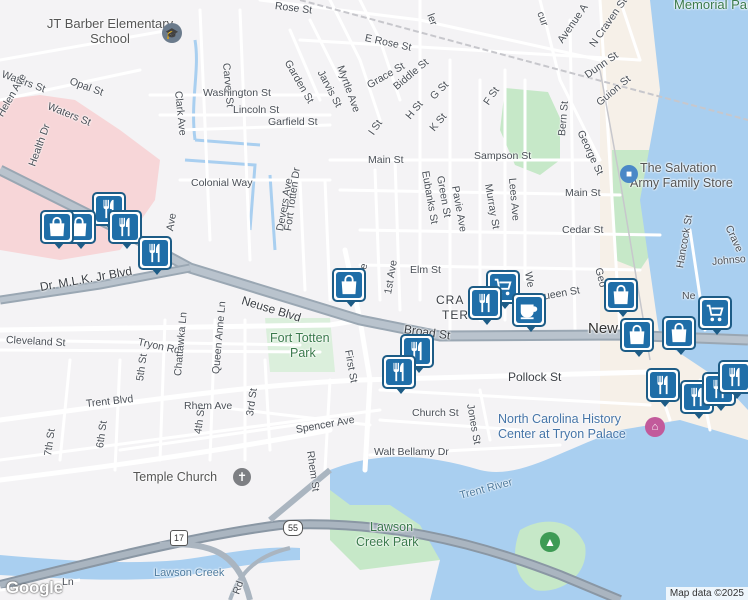 Image resolution: width=748 pixels, height=600 pixels. I want to click on school-label: JT Barber Elementary School, so click(110, 31).